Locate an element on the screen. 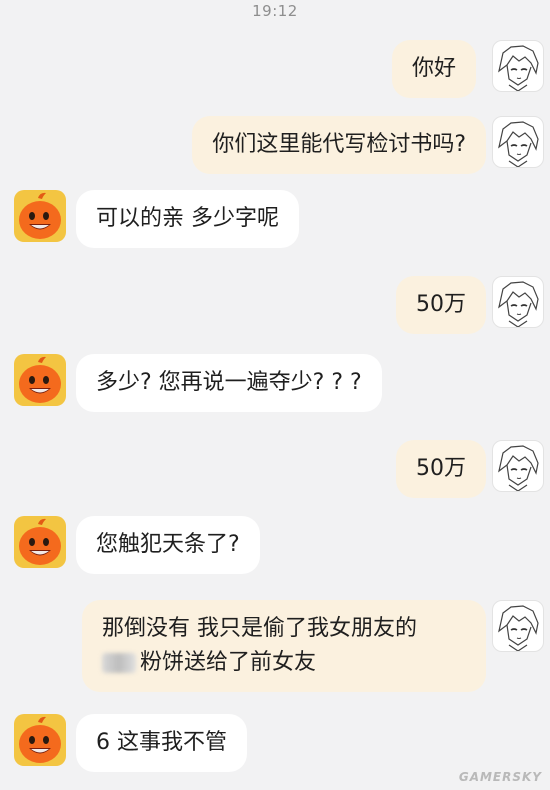 This screenshot has height=790, width=550. message-bubble: 你好 is located at coordinates (433, 69).